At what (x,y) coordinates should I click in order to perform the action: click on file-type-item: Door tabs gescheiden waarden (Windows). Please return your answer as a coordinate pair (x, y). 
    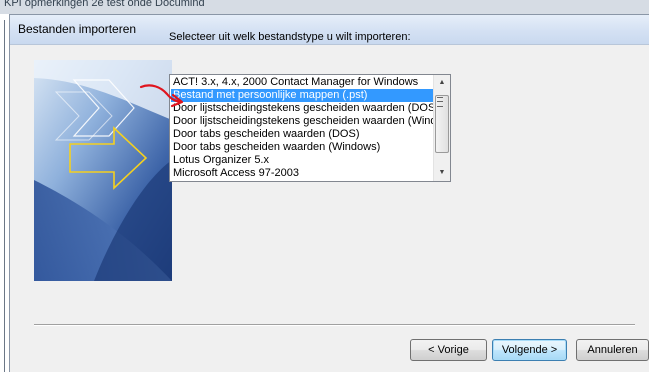
    Looking at the image, I should click on (302, 147).